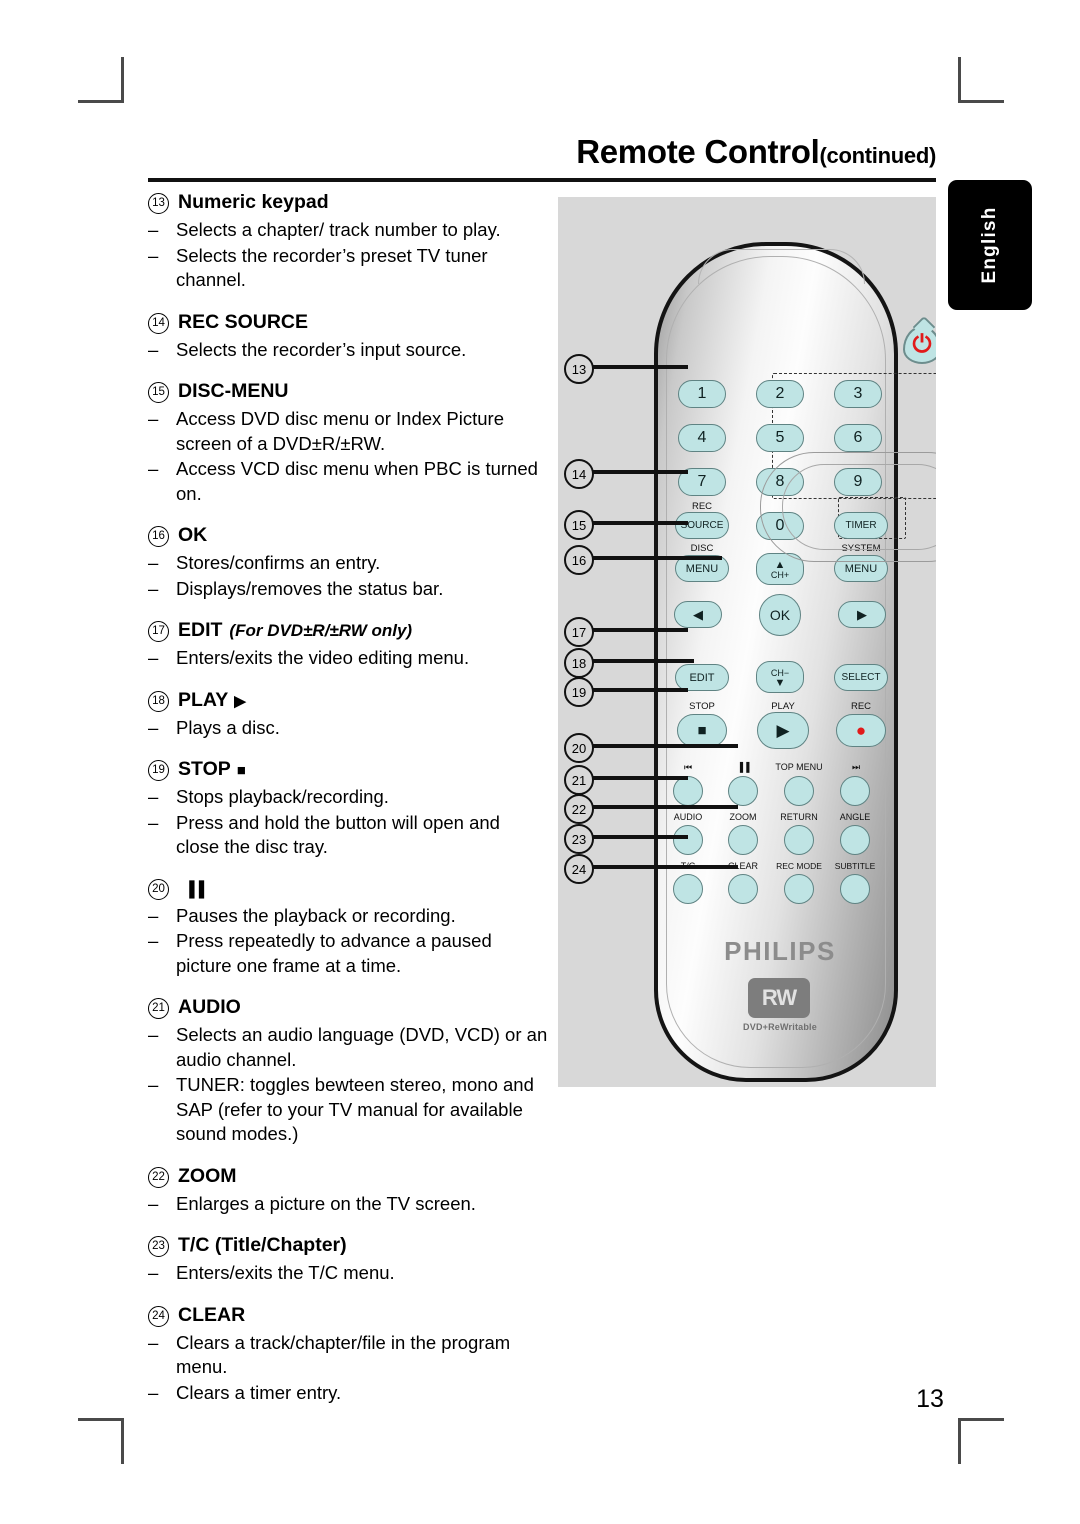 This screenshot has height=1524, width=1080. I want to click on entry-heading: 20 ▐▐, so click(348, 889).